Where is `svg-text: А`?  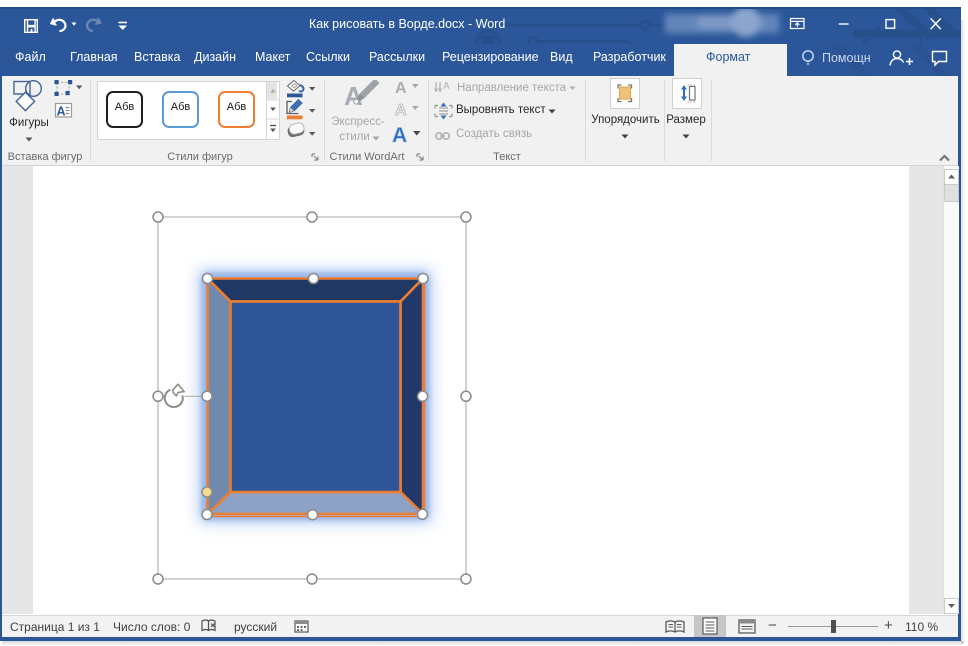
svg-text: А is located at coordinates (446, 86).